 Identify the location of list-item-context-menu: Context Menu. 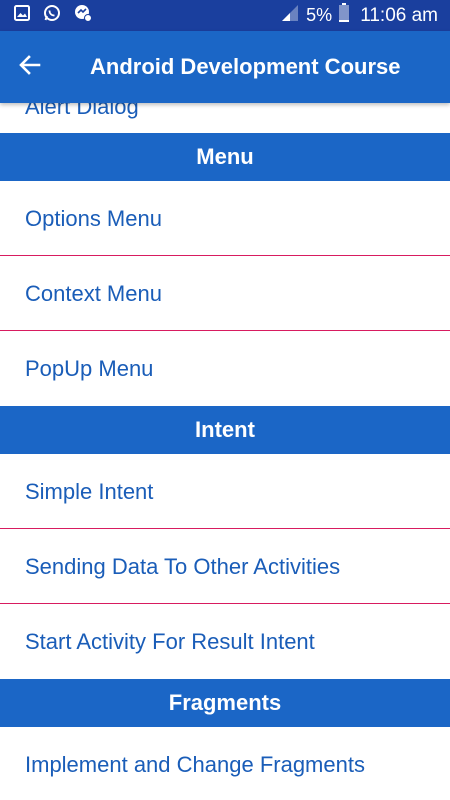
(225, 293).